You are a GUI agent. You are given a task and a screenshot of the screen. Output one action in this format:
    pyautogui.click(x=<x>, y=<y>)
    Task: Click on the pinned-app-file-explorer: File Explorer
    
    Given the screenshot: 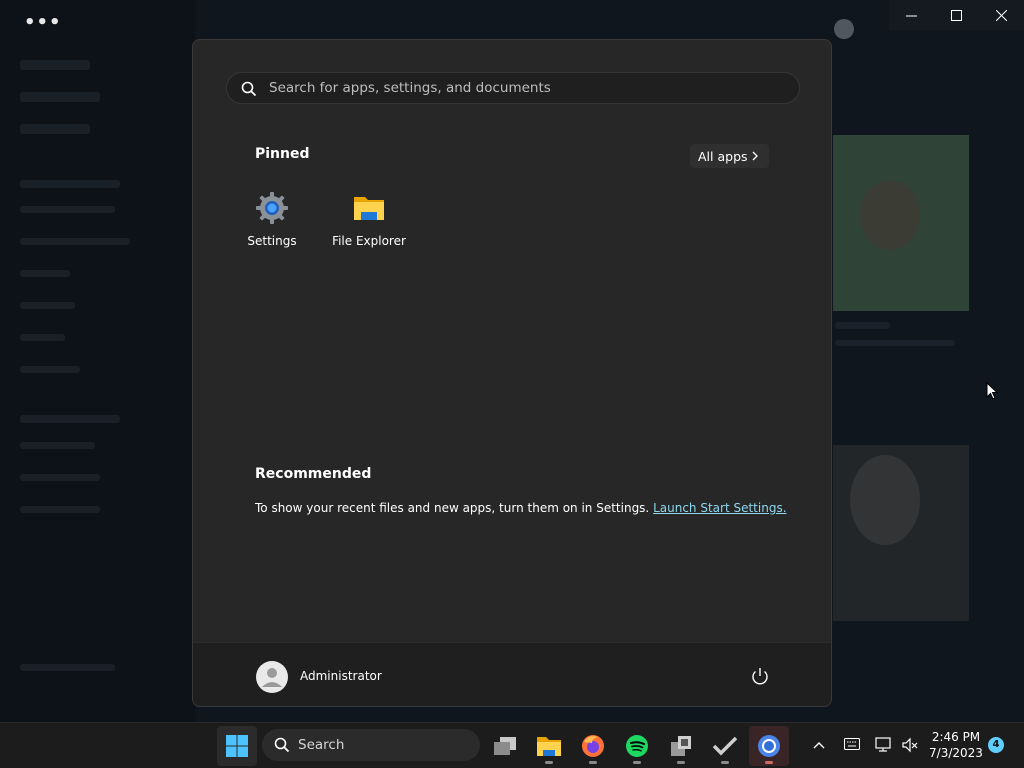 What is the action you would take?
    pyautogui.click(x=369, y=219)
    